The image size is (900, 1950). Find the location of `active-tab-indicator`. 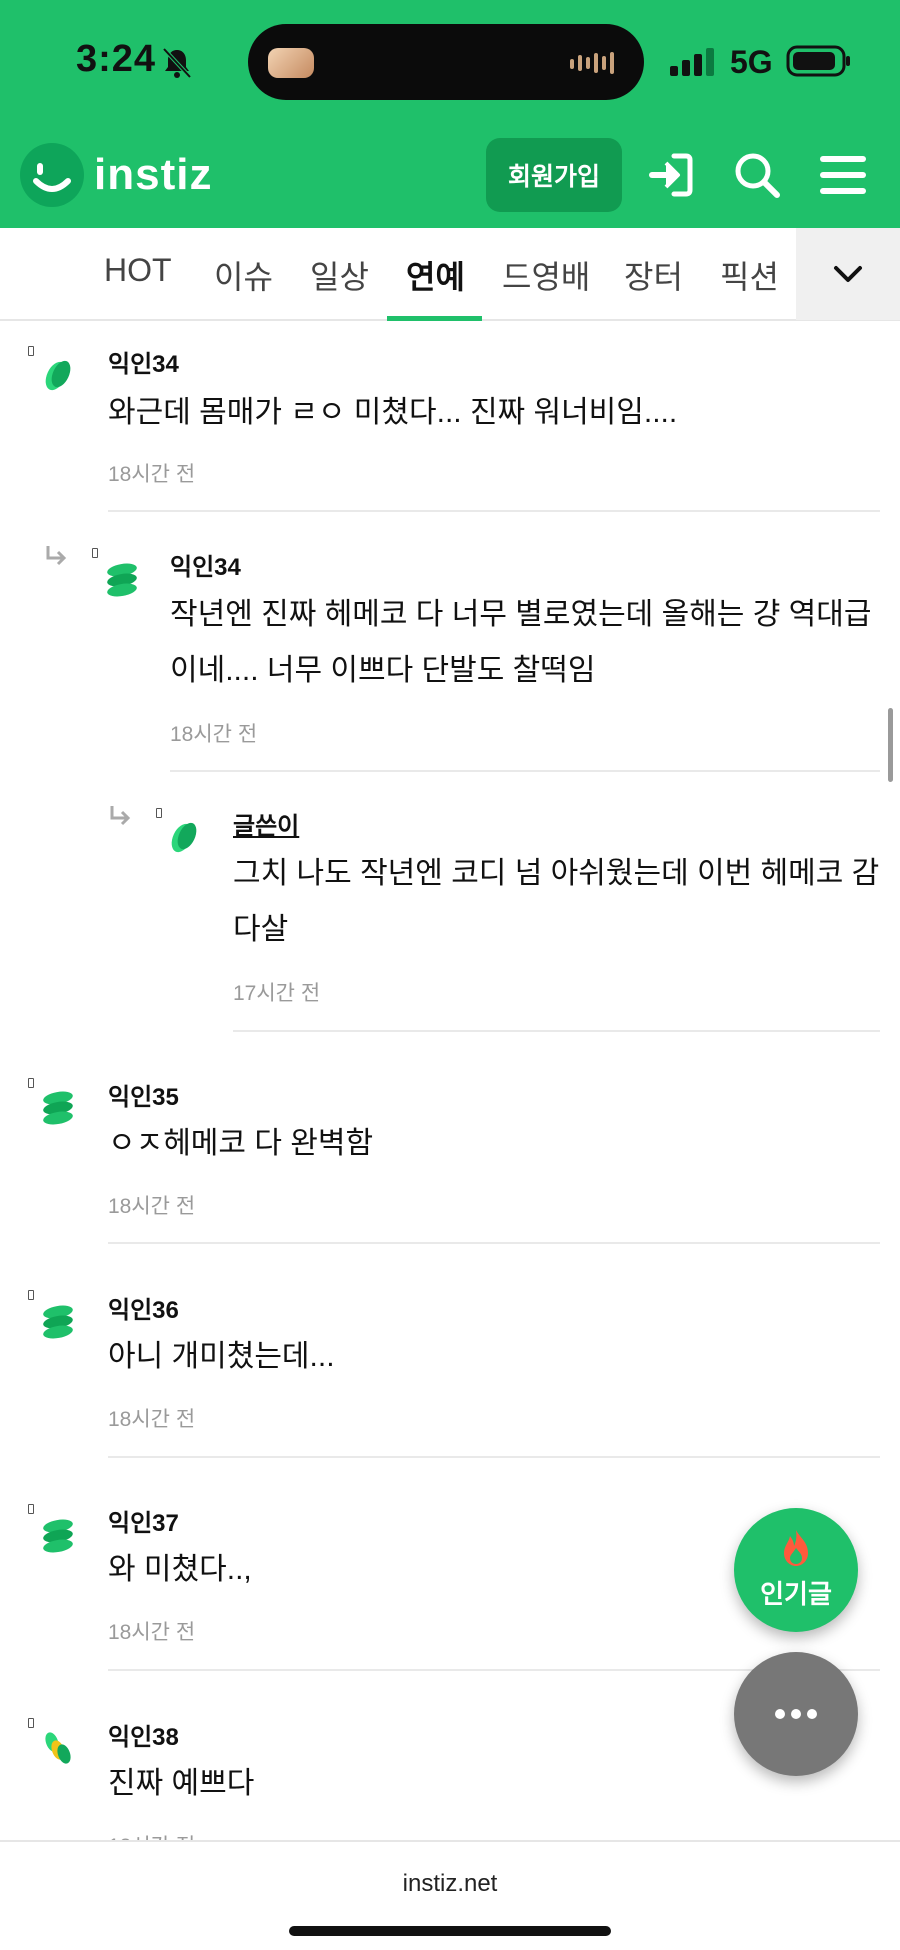

active-tab-indicator is located at coordinates (434, 318).